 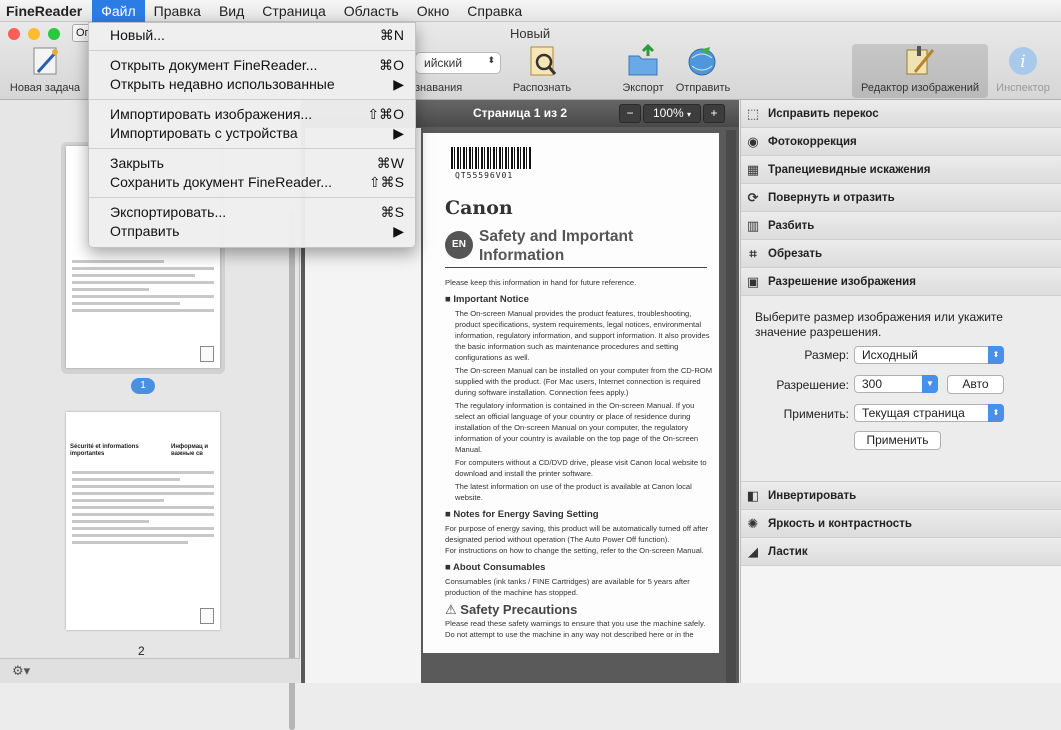 I want to click on image-editor-button: Редактор изображений, so click(x=920, y=71).